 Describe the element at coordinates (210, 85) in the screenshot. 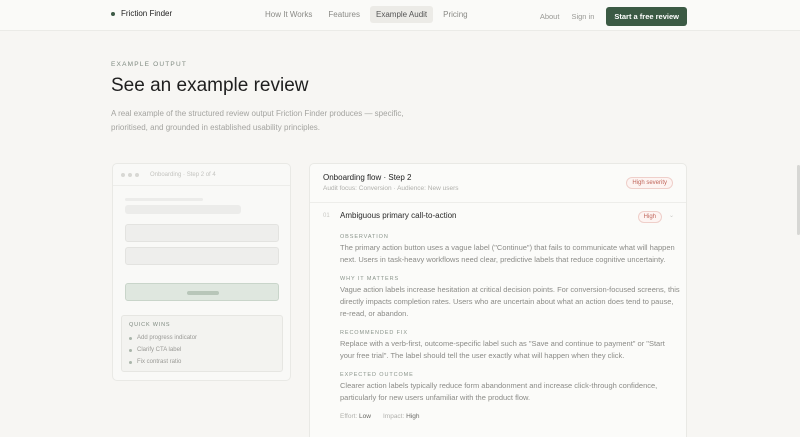

I see `page-title: See an example review` at that location.